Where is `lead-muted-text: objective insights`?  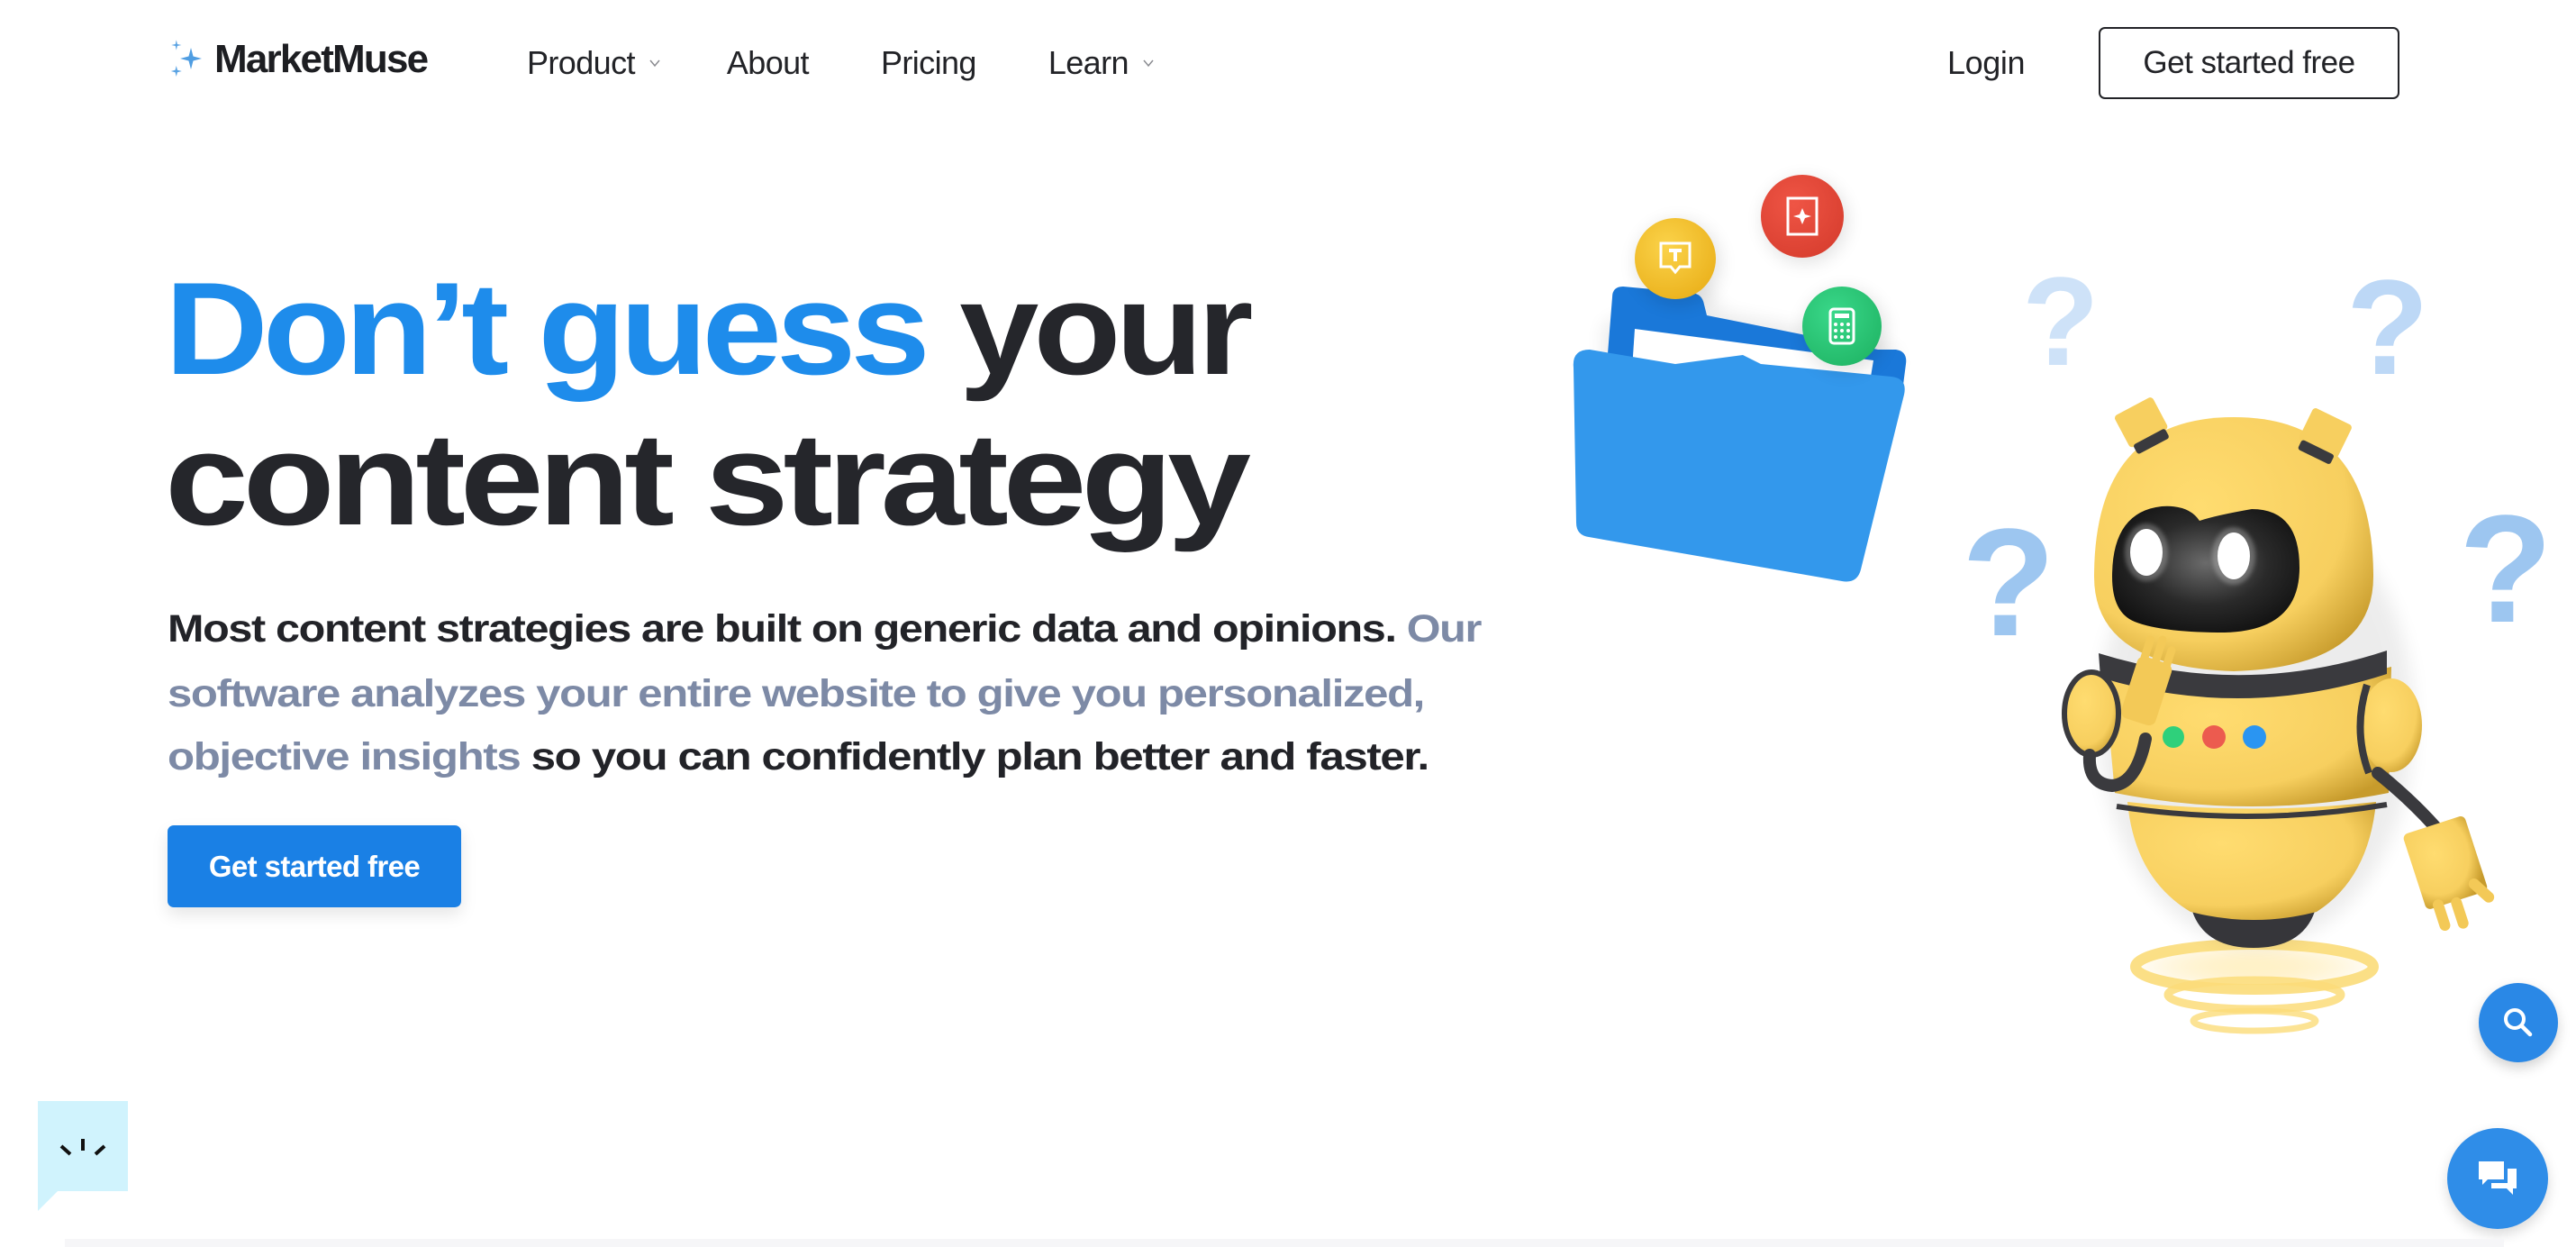
lead-muted-text: objective insights is located at coordinates (345, 756).